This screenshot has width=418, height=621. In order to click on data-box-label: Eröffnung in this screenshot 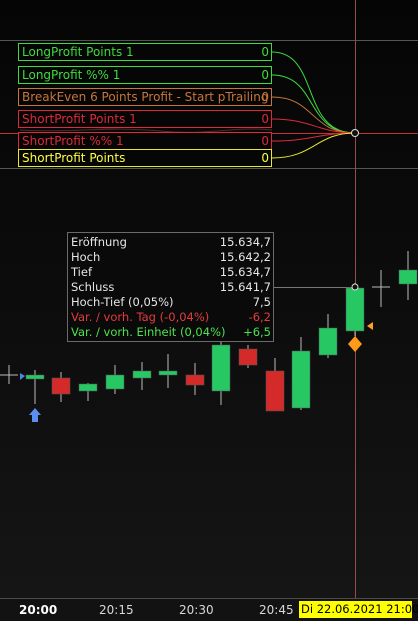, I will do `click(99, 242)`.